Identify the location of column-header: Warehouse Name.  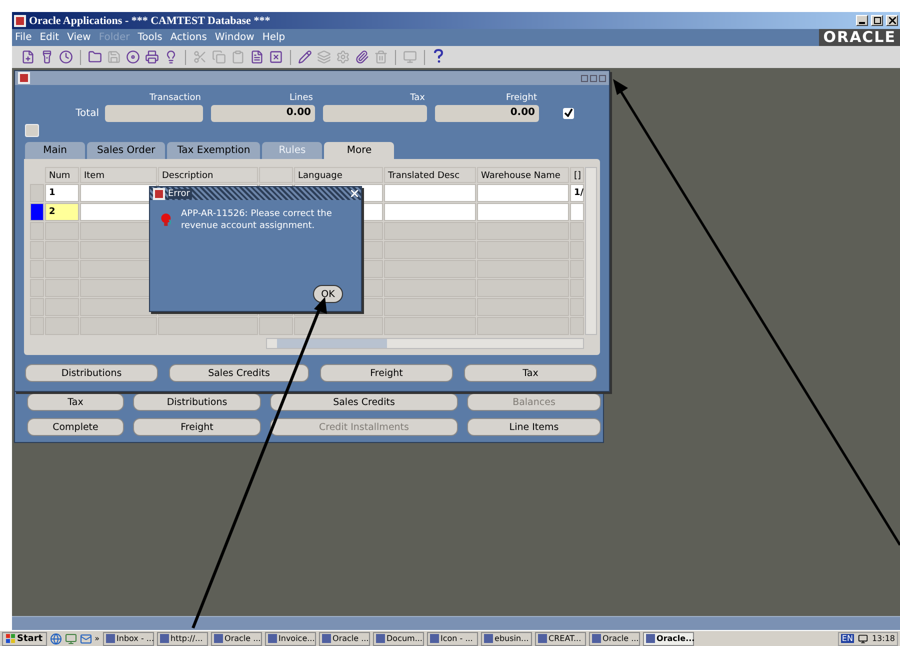
(523, 175).